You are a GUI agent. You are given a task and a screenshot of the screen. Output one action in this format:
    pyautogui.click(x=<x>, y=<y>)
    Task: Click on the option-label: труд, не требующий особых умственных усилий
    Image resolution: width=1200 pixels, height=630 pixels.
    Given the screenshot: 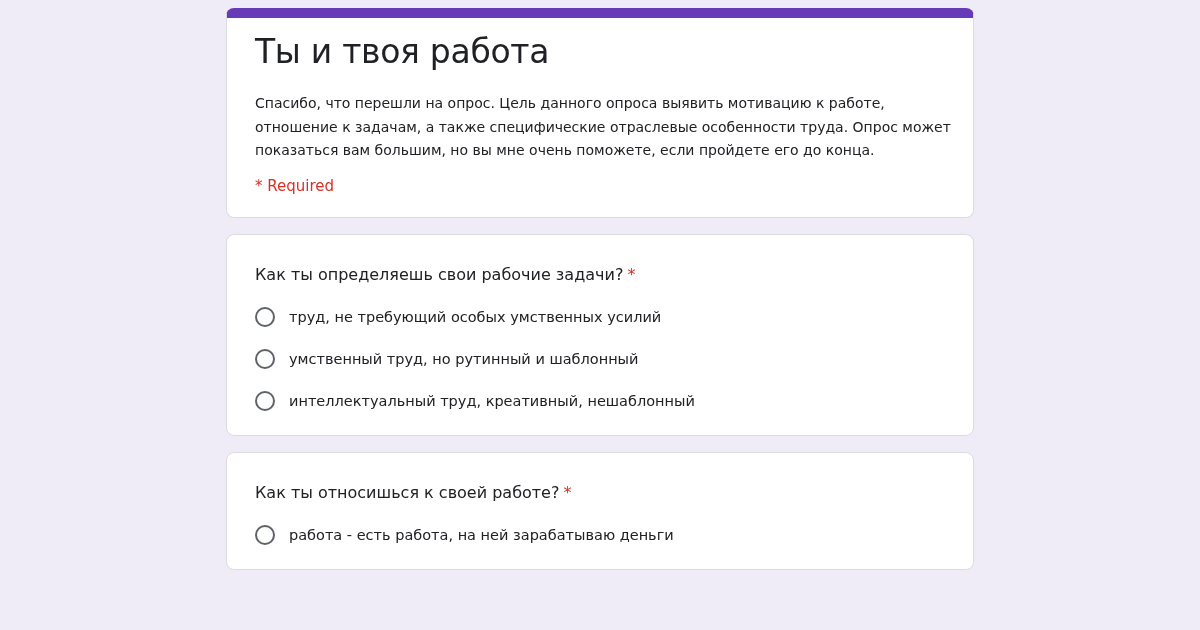 What is the action you would take?
    pyautogui.click(x=475, y=316)
    